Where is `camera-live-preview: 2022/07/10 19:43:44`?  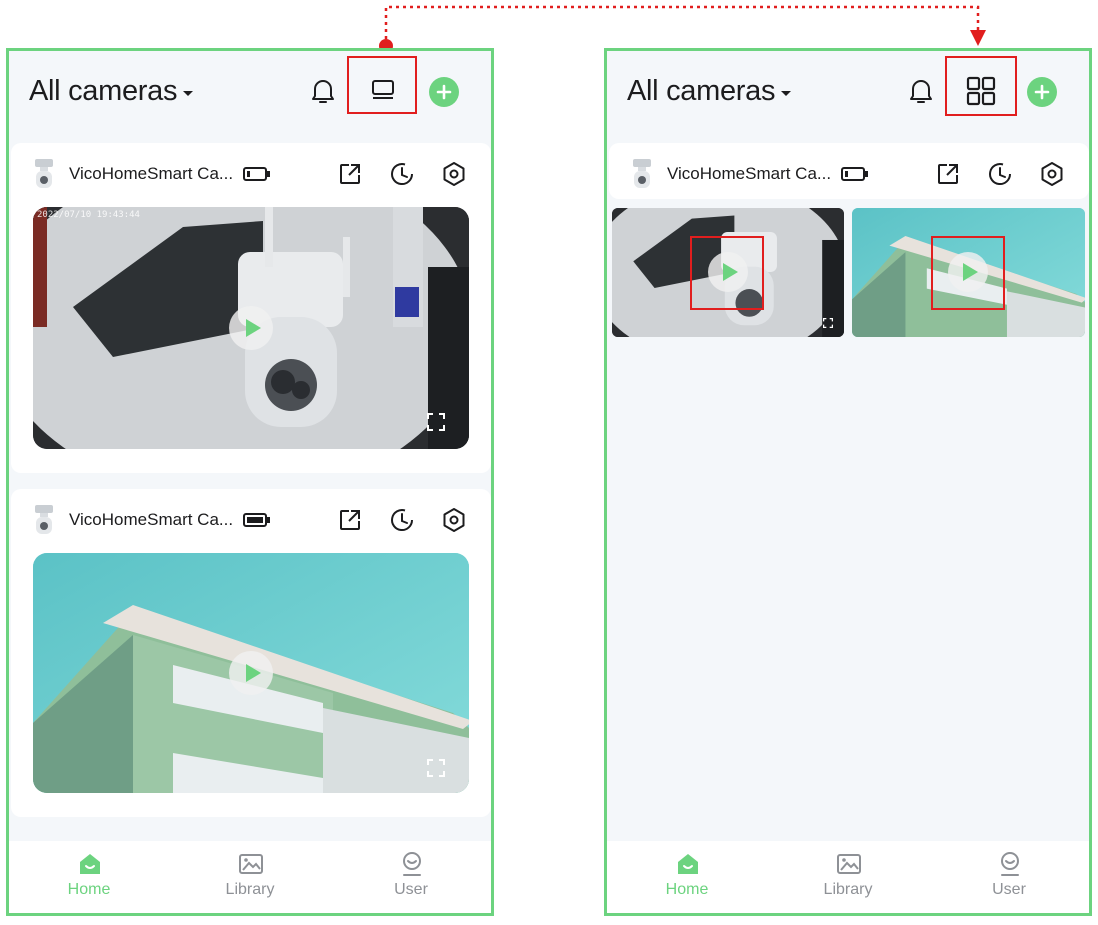 camera-live-preview: 2022/07/10 19:43:44 is located at coordinates (251, 328).